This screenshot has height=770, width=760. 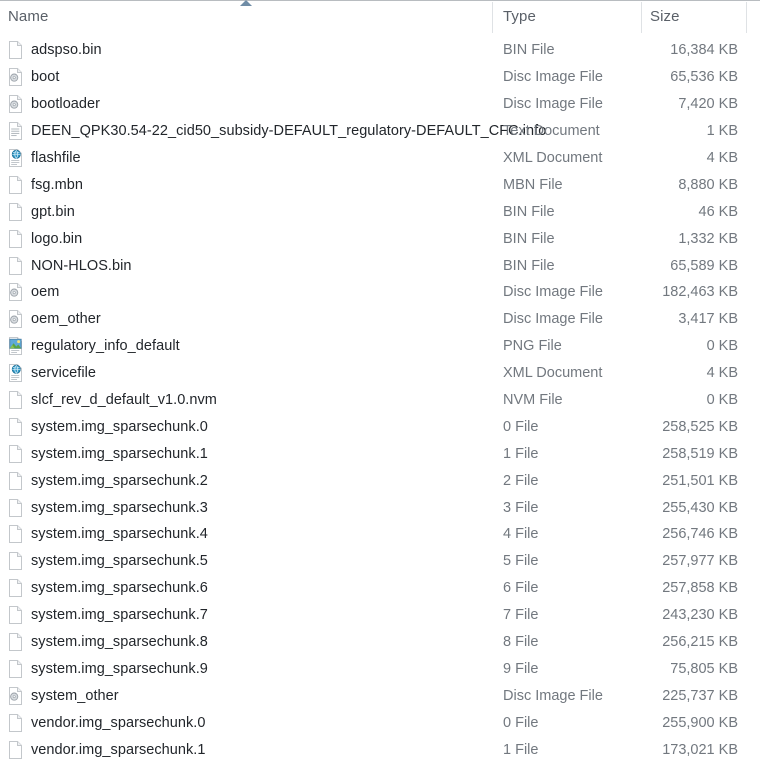 What do you see at coordinates (380, 426) in the screenshot?
I see `file-row: system.img_sparsechunk.0 0 File 258,525 KB` at bounding box center [380, 426].